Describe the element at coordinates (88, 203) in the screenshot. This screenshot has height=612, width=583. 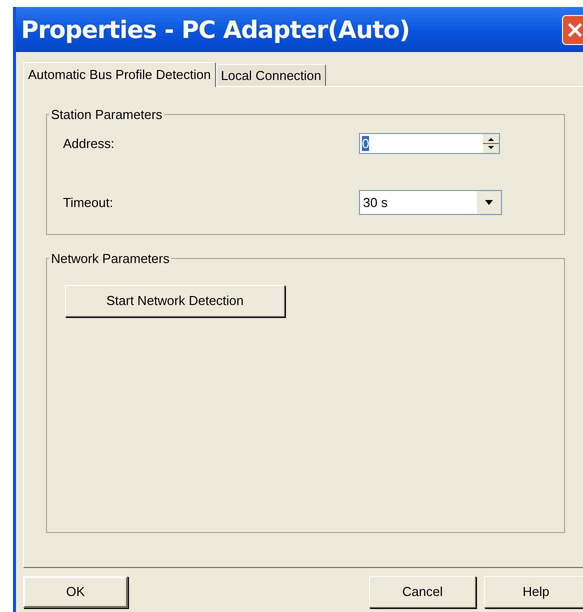
I see `field-label: Timeout:` at that location.